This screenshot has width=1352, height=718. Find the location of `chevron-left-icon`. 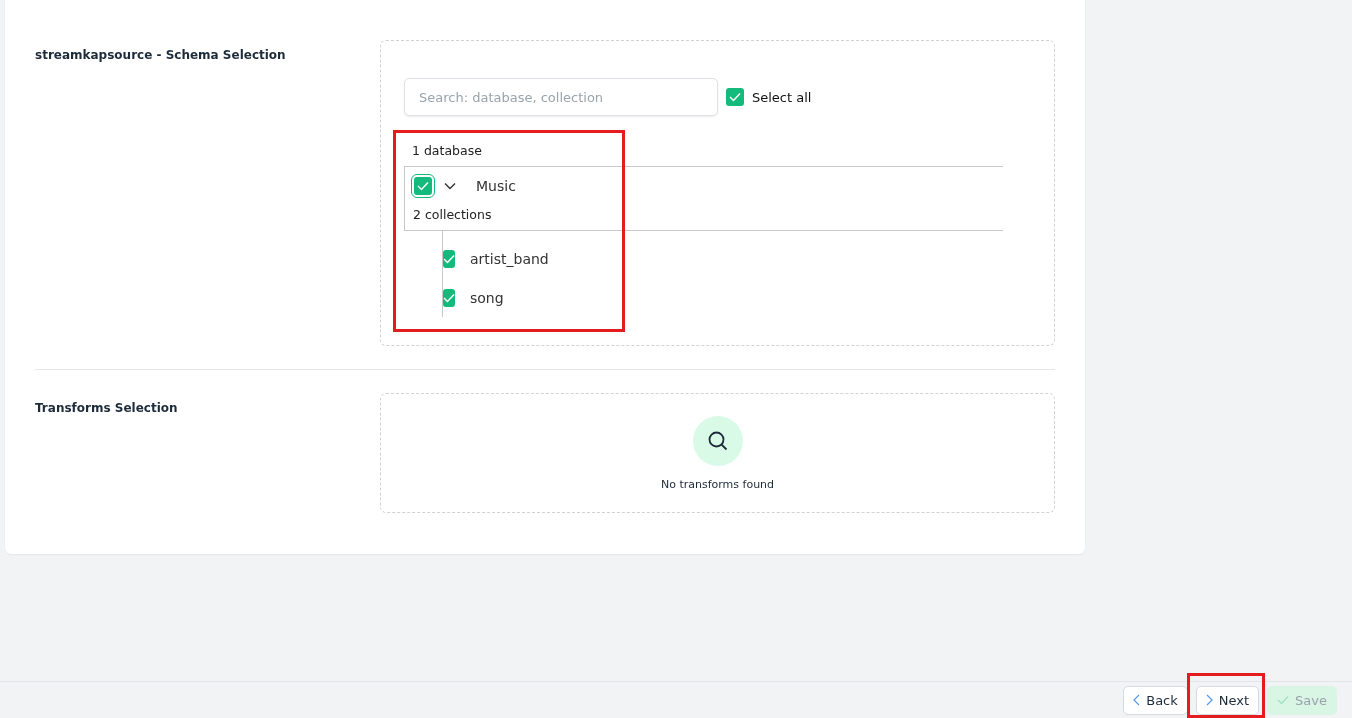

chevron-left-icon is located at coordinates (1137, 700).